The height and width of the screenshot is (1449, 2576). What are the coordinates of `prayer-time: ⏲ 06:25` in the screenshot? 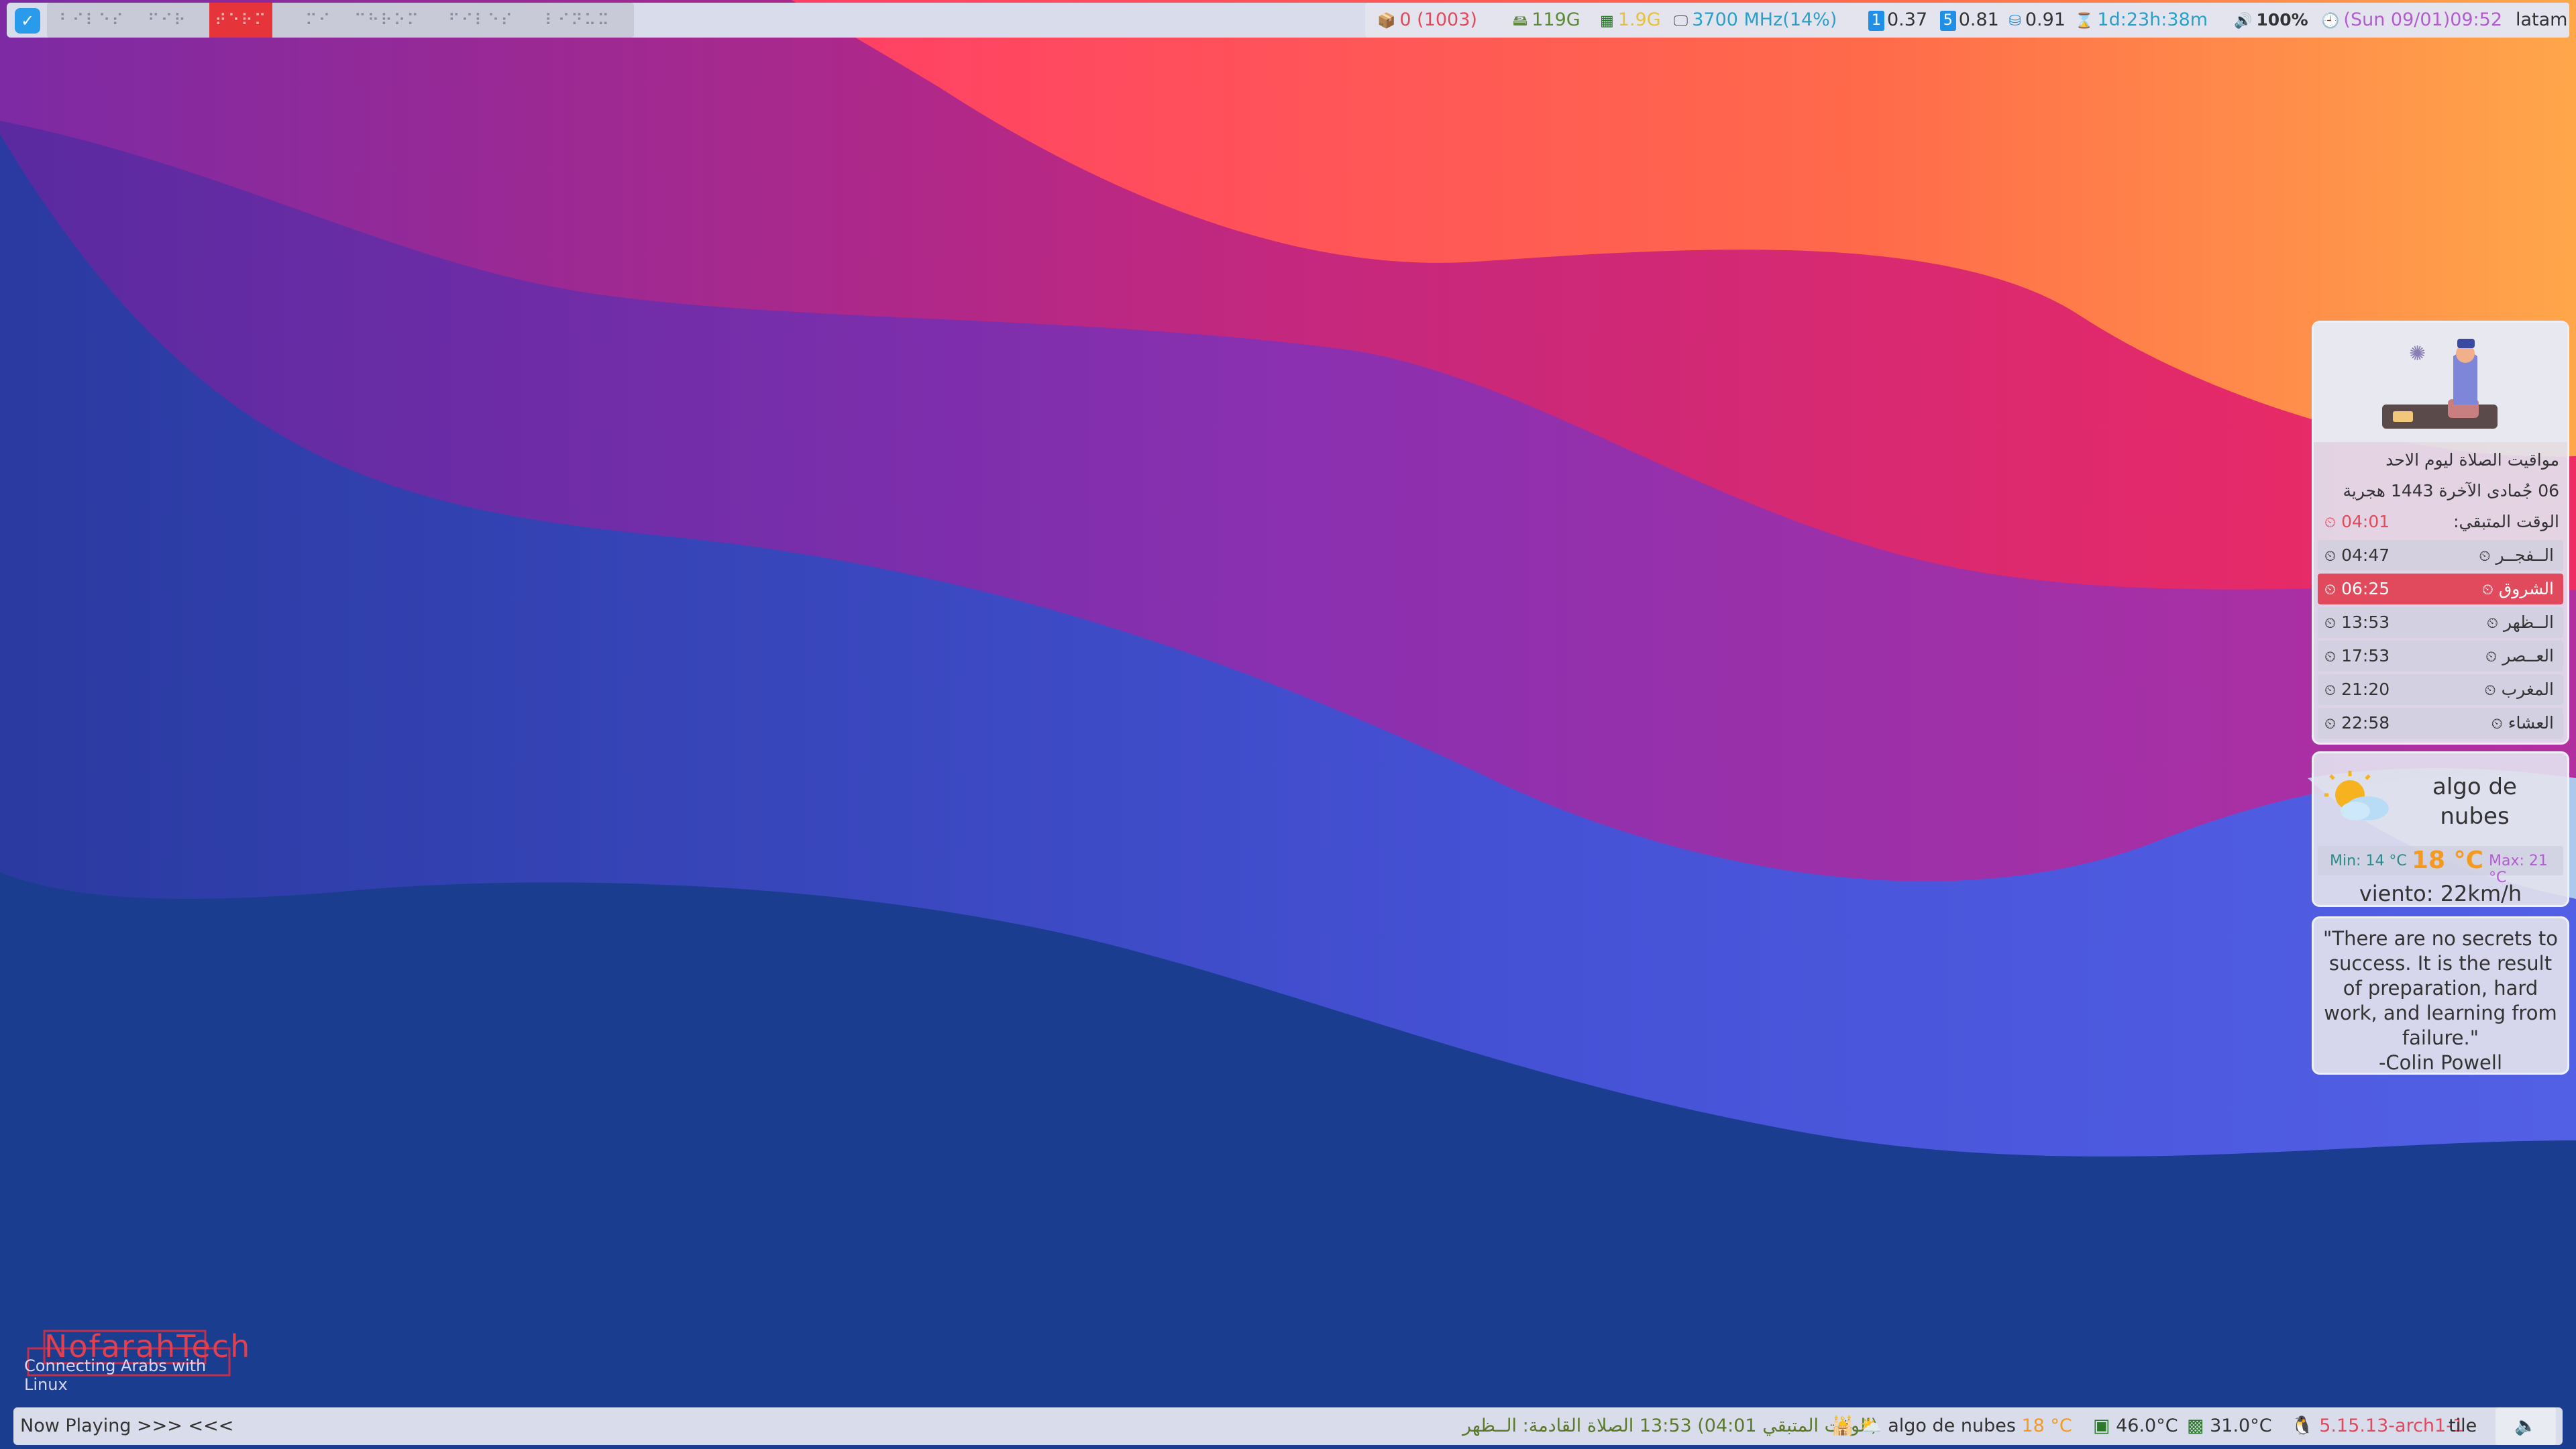 It's located at (2357, 588).